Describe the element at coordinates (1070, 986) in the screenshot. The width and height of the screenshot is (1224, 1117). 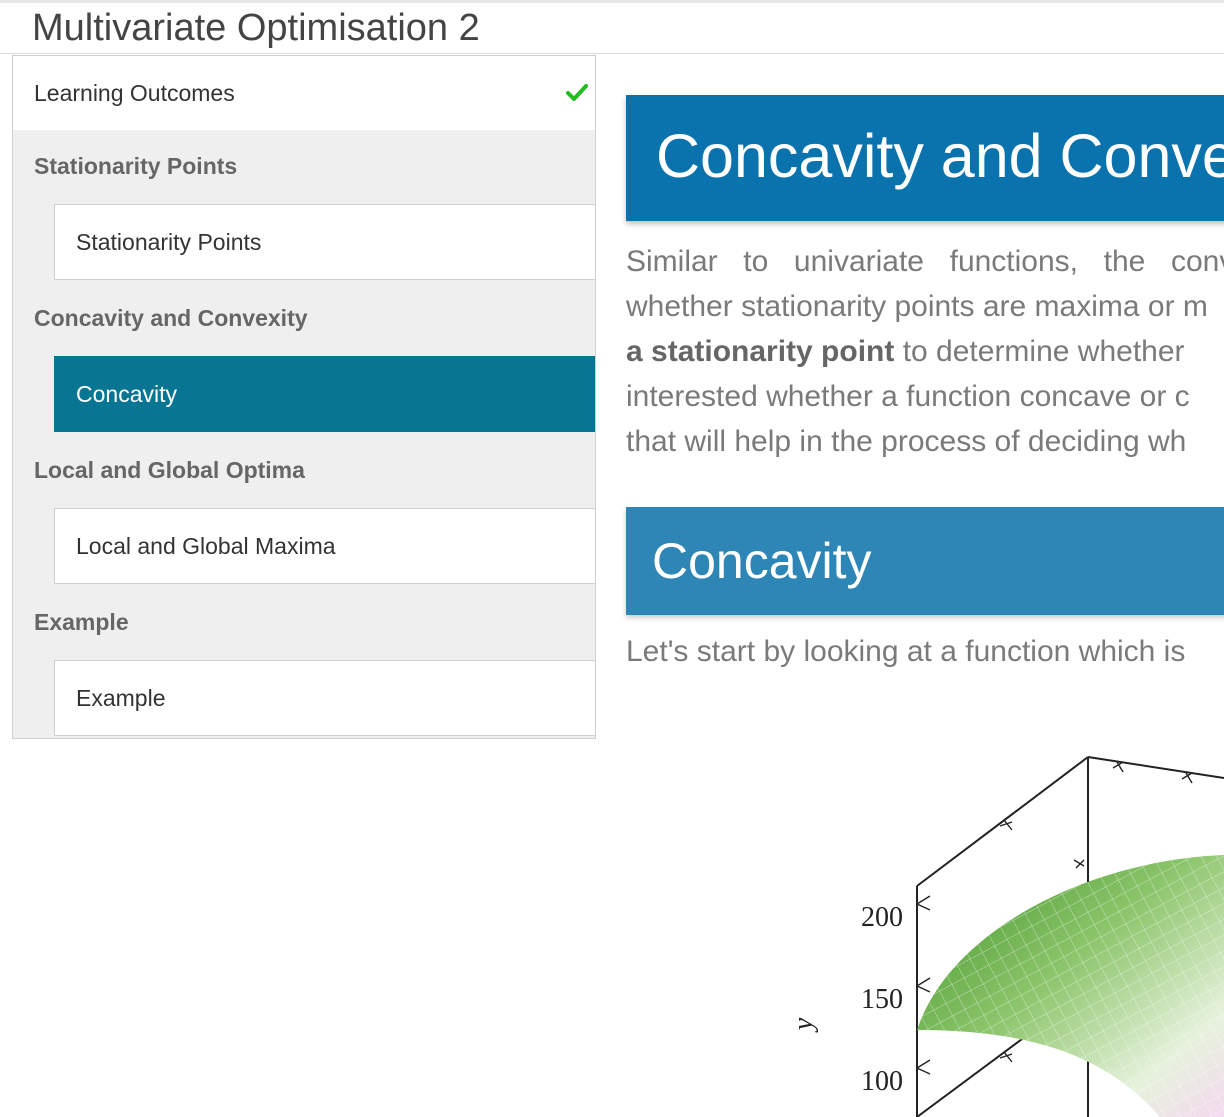
I see `surface-mesh` at that location.